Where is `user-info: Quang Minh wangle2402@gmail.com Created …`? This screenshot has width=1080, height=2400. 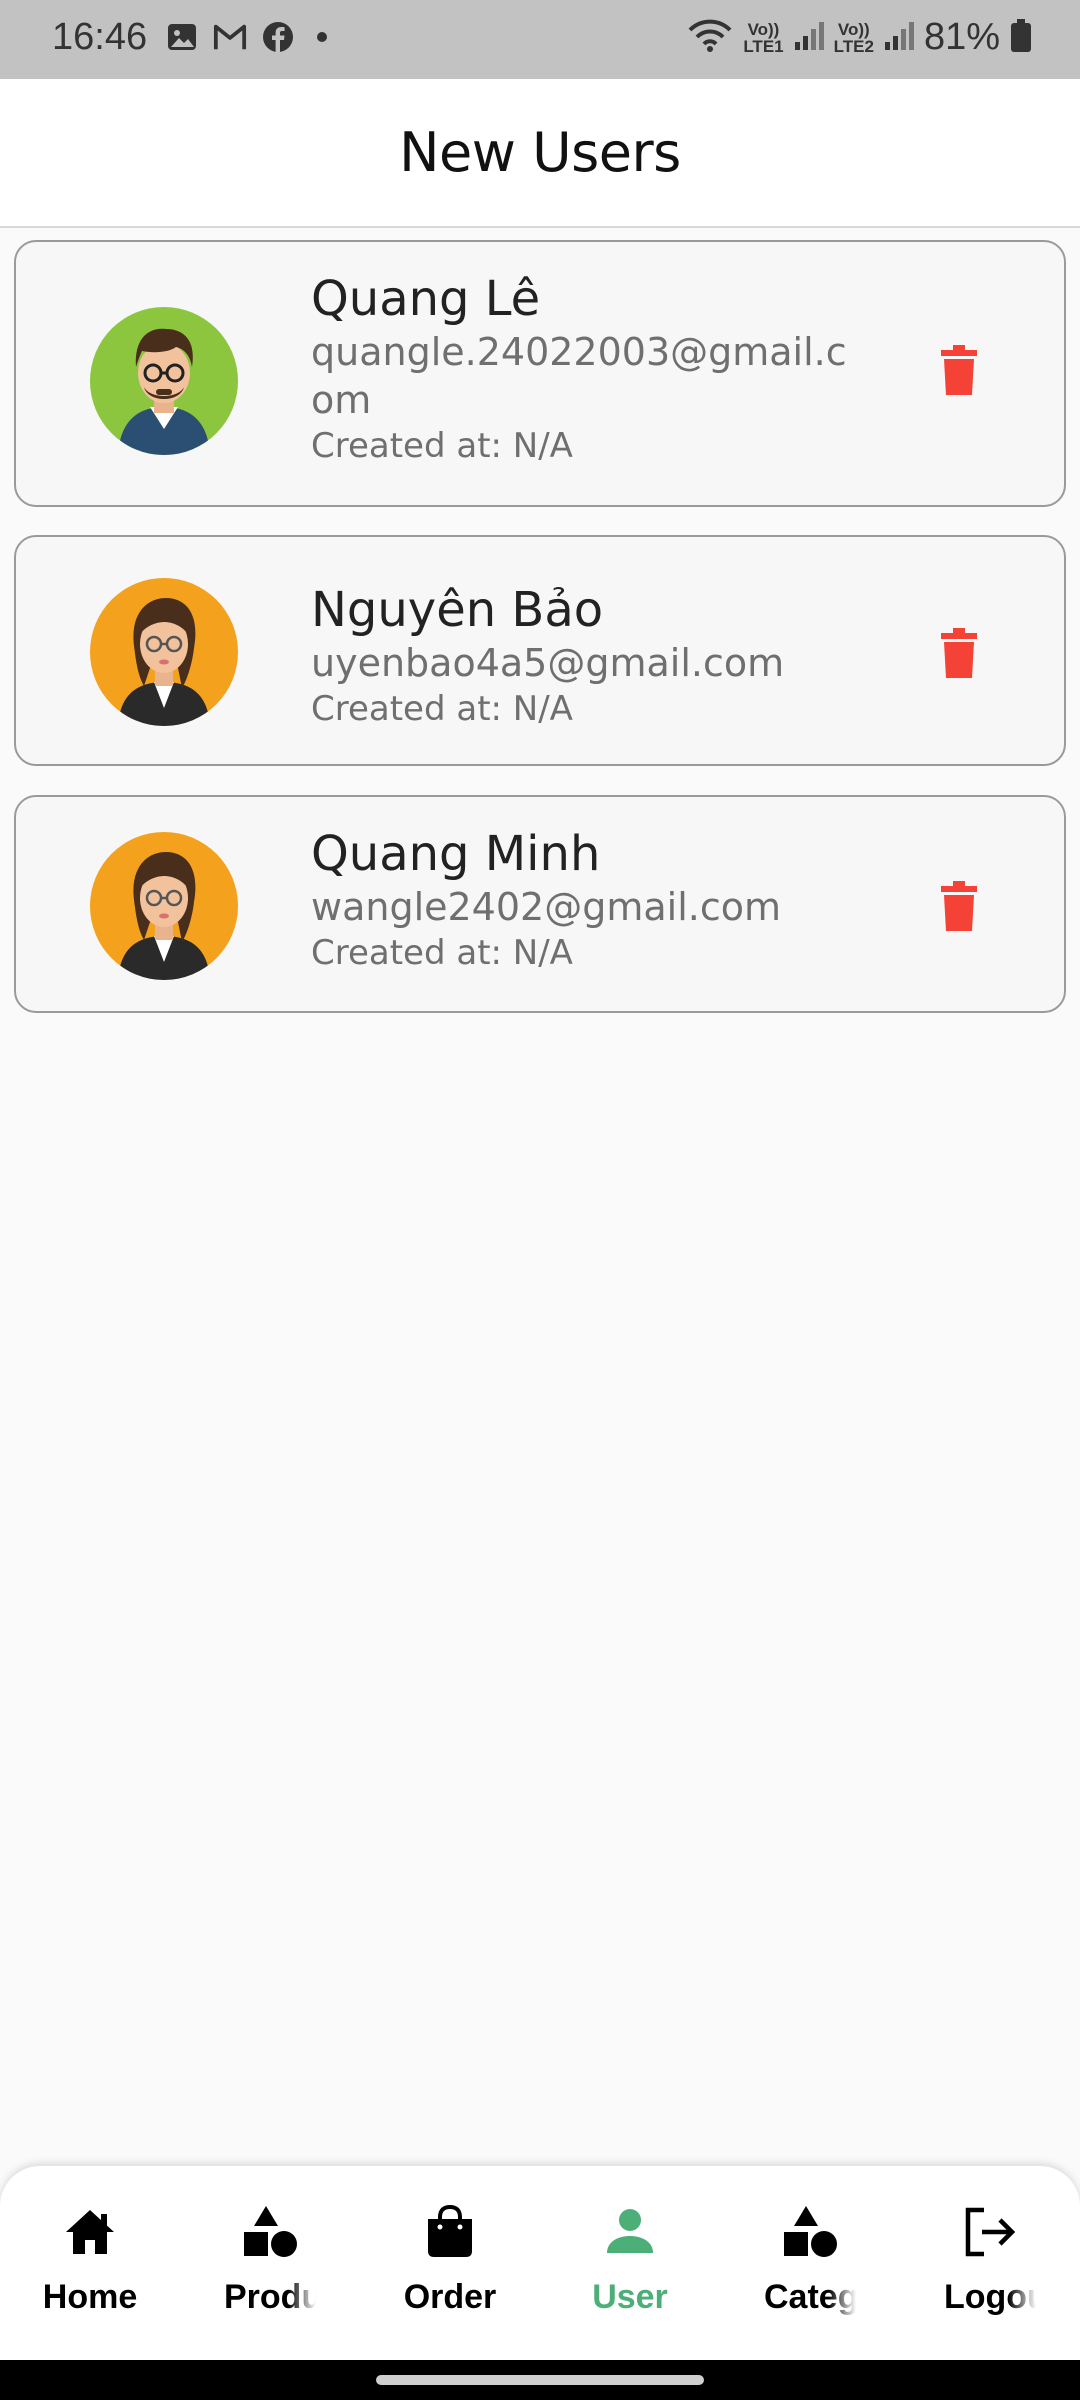
user-info: Quang Minh wangle2402@gmail.com Created … is located at coordinates (587, 900).